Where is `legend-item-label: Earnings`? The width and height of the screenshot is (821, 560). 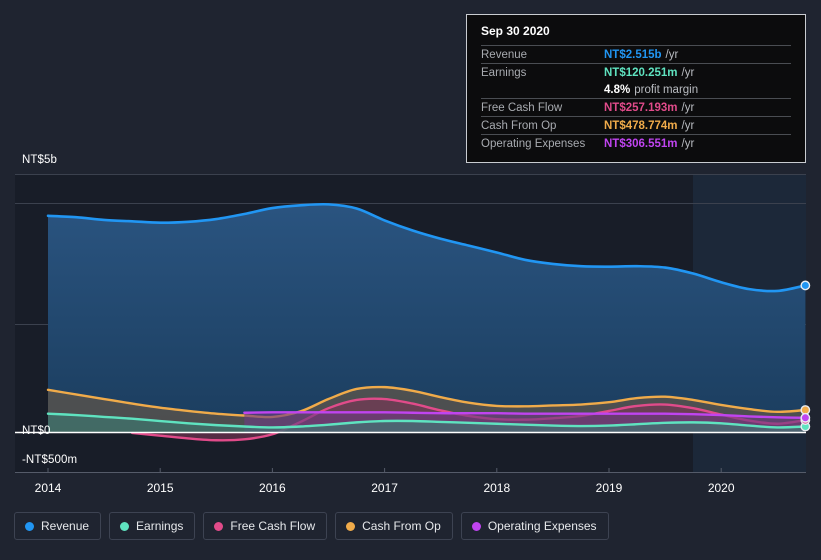
legend-item-label: Earnings is located at coordinates (160, 526).